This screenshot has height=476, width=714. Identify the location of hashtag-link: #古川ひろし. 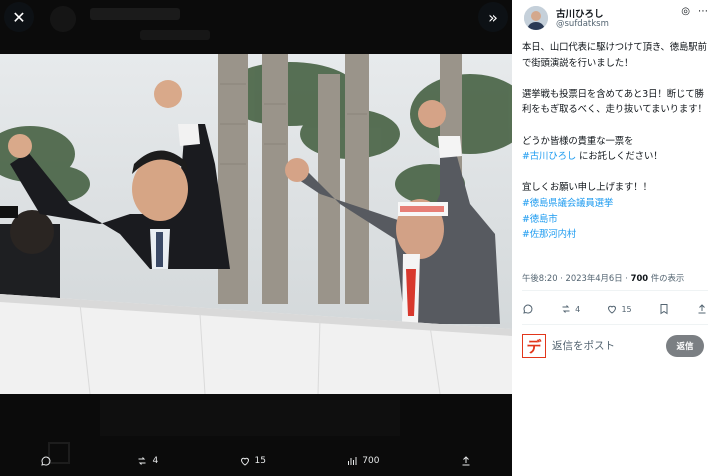
(549, 156).